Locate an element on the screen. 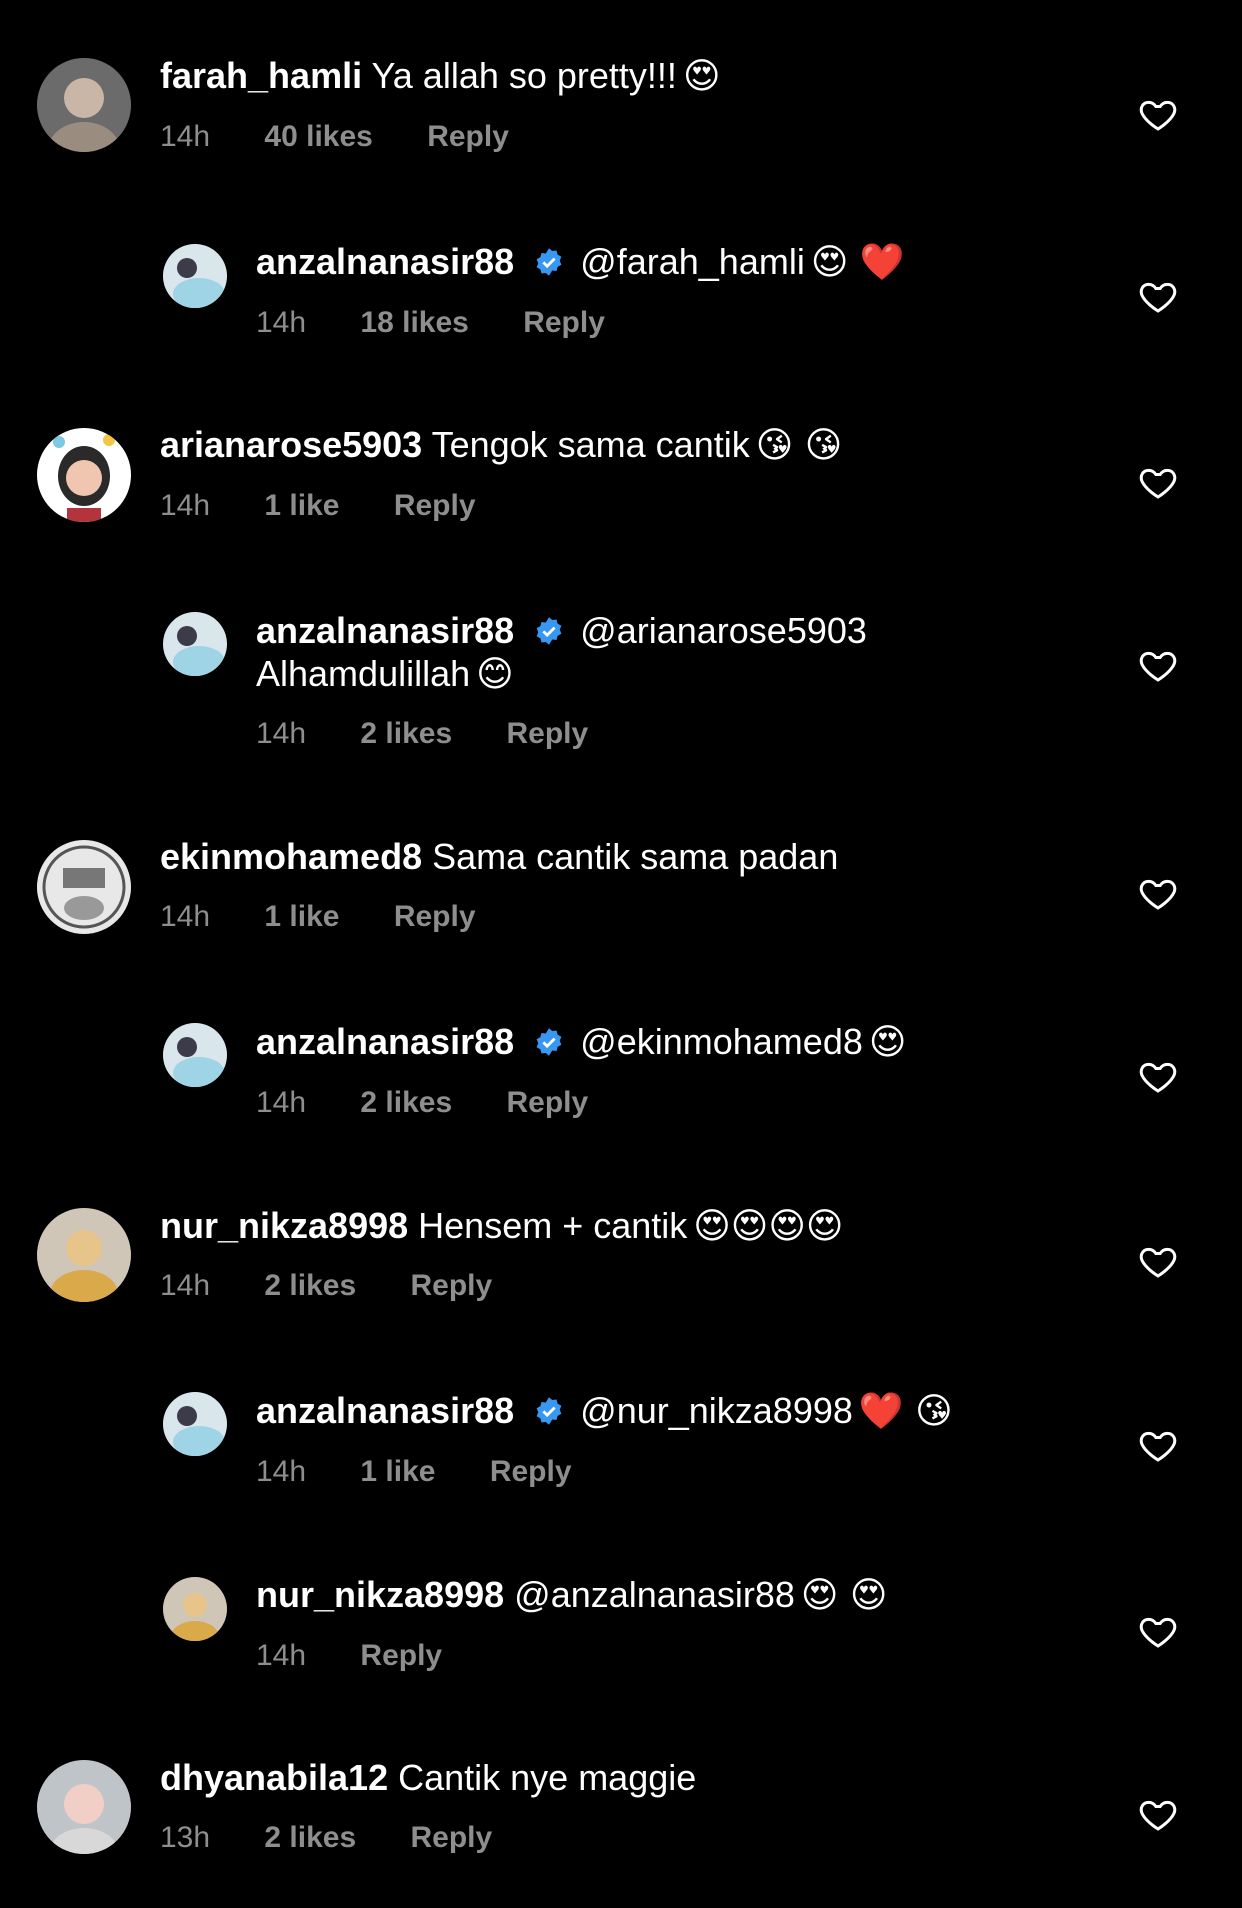 The image size is (1242, 1908). comment-text: anzalnanasir88 @ekinmohamed8 😍 is located at coordinates (581, 1042).